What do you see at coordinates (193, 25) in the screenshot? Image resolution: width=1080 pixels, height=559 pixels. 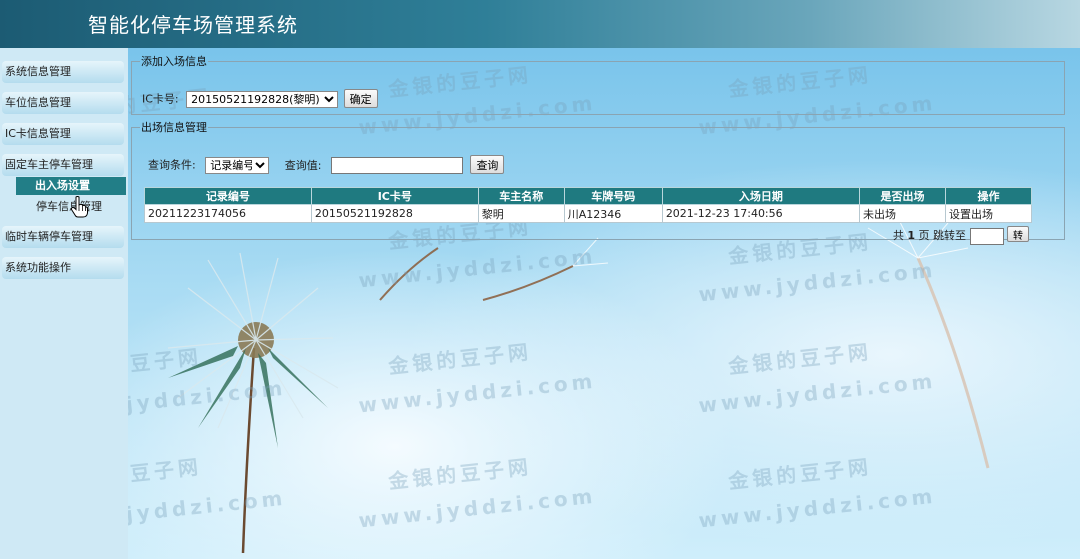 I see `app-title: 智能化停车场管理系统` at bounding box center [193, 25].